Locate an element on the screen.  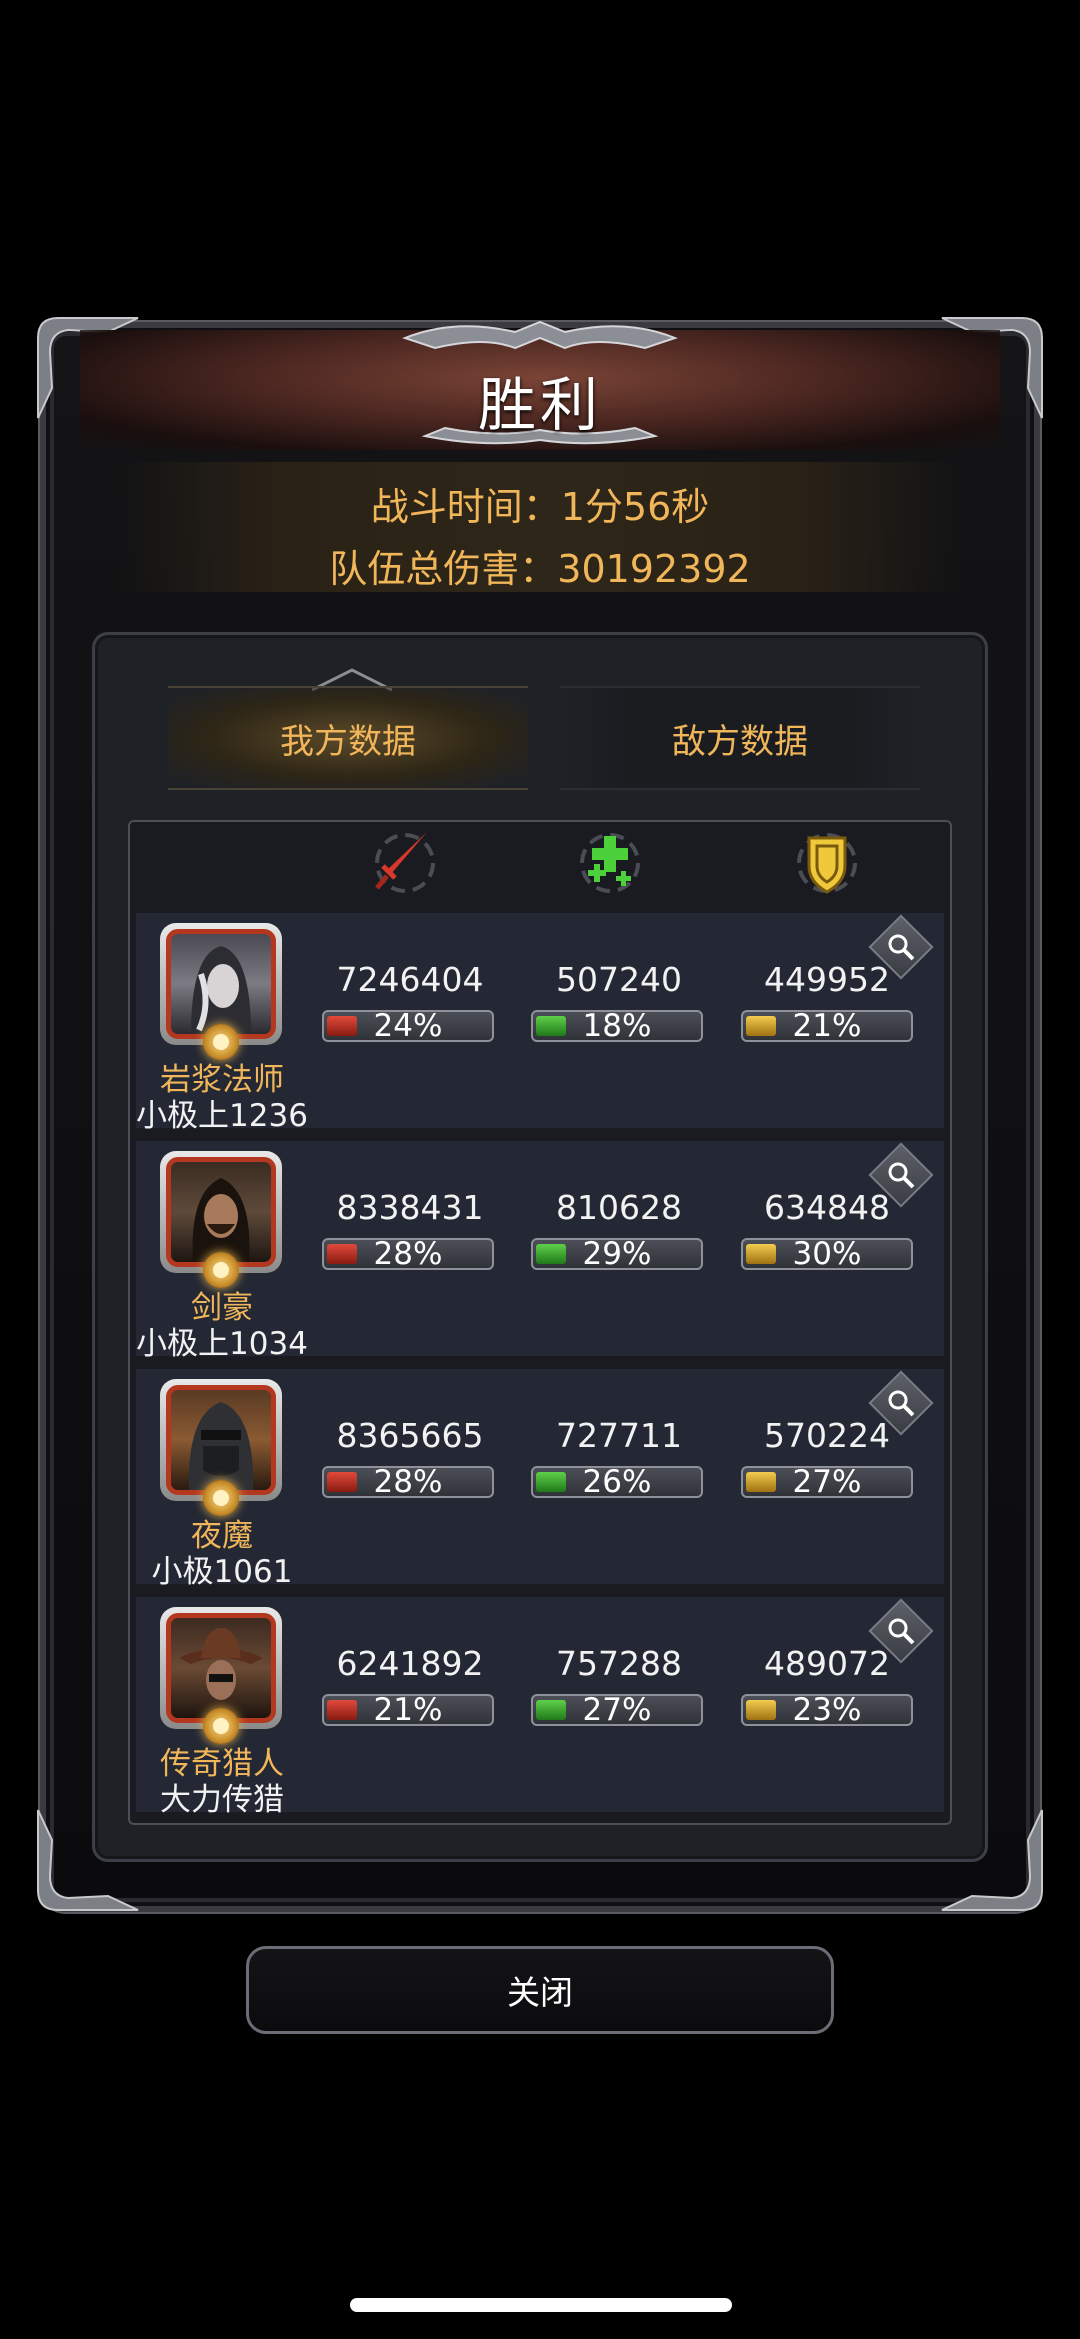
tank-pct: 23% is located at coordinates (827, 1710).